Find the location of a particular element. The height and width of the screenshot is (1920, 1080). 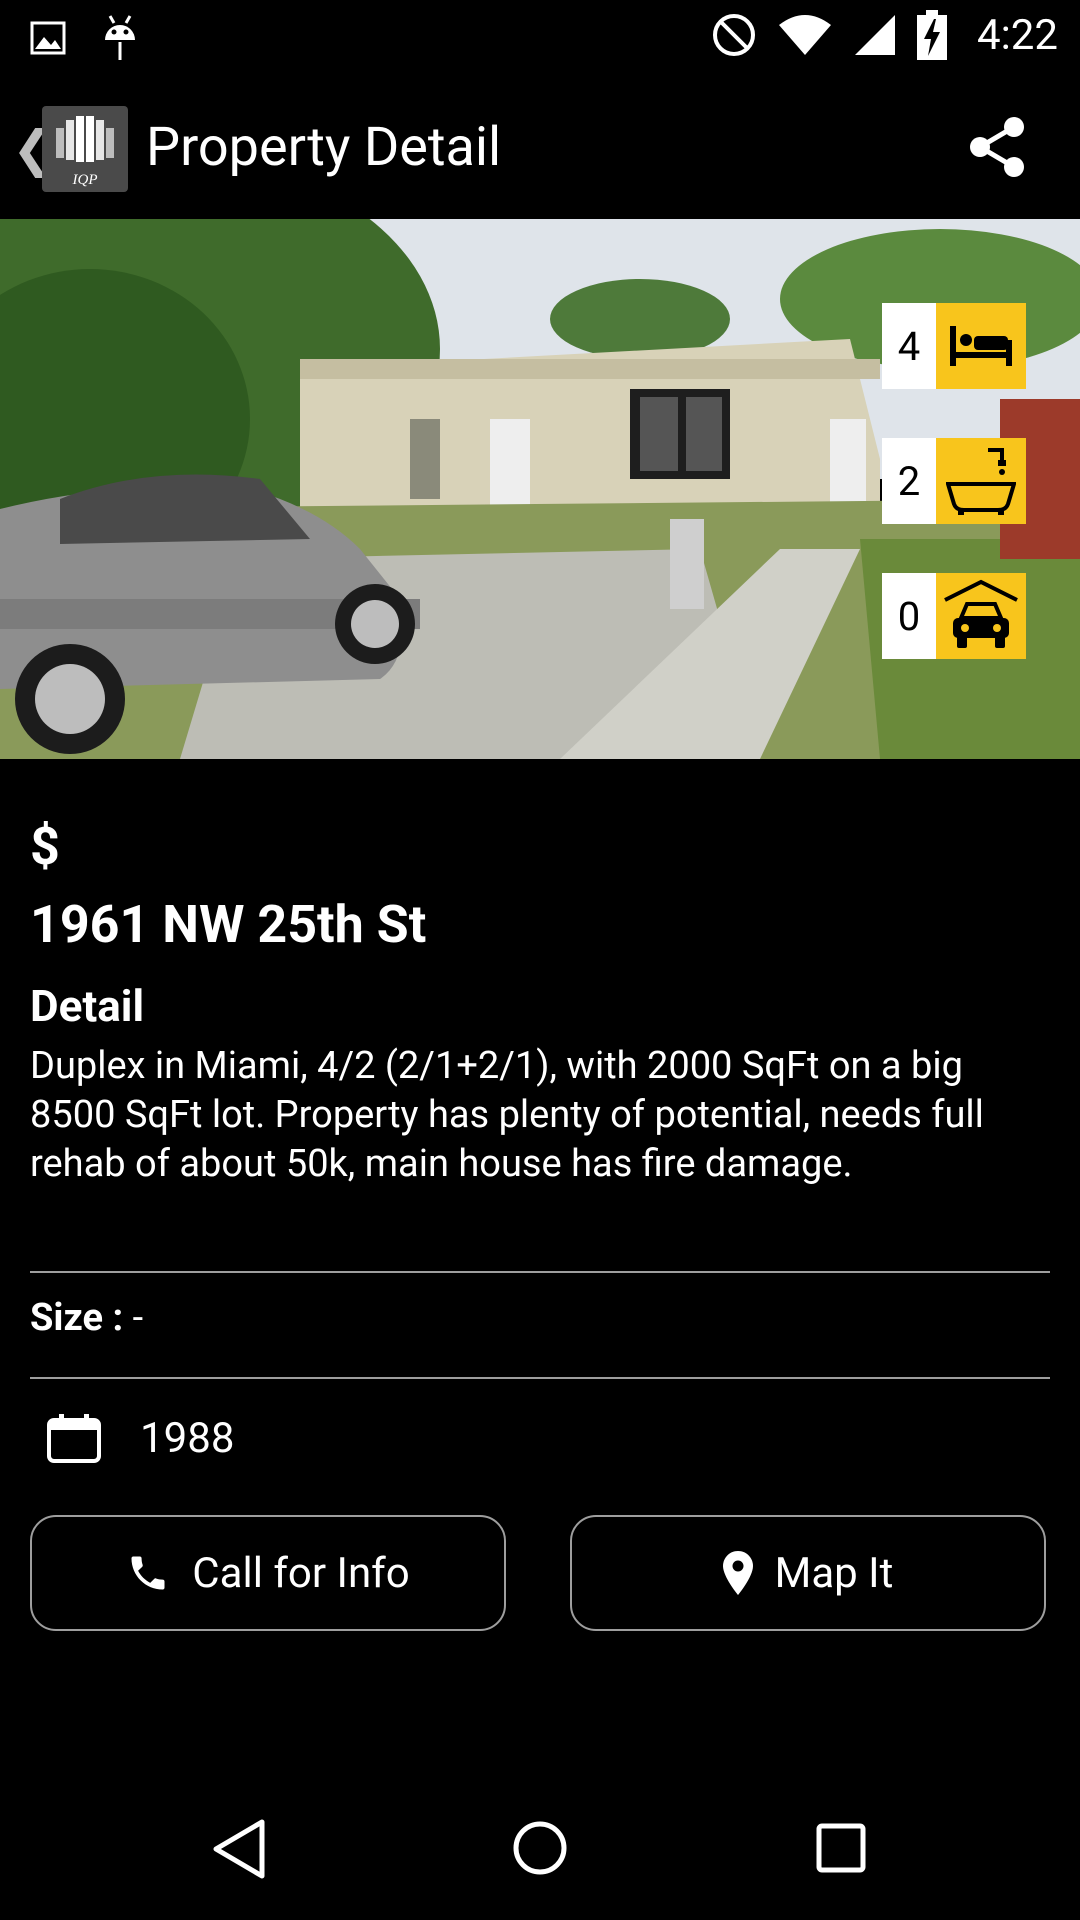

call-for-info-button: Call for Info is located at coordinates (268, 1573).